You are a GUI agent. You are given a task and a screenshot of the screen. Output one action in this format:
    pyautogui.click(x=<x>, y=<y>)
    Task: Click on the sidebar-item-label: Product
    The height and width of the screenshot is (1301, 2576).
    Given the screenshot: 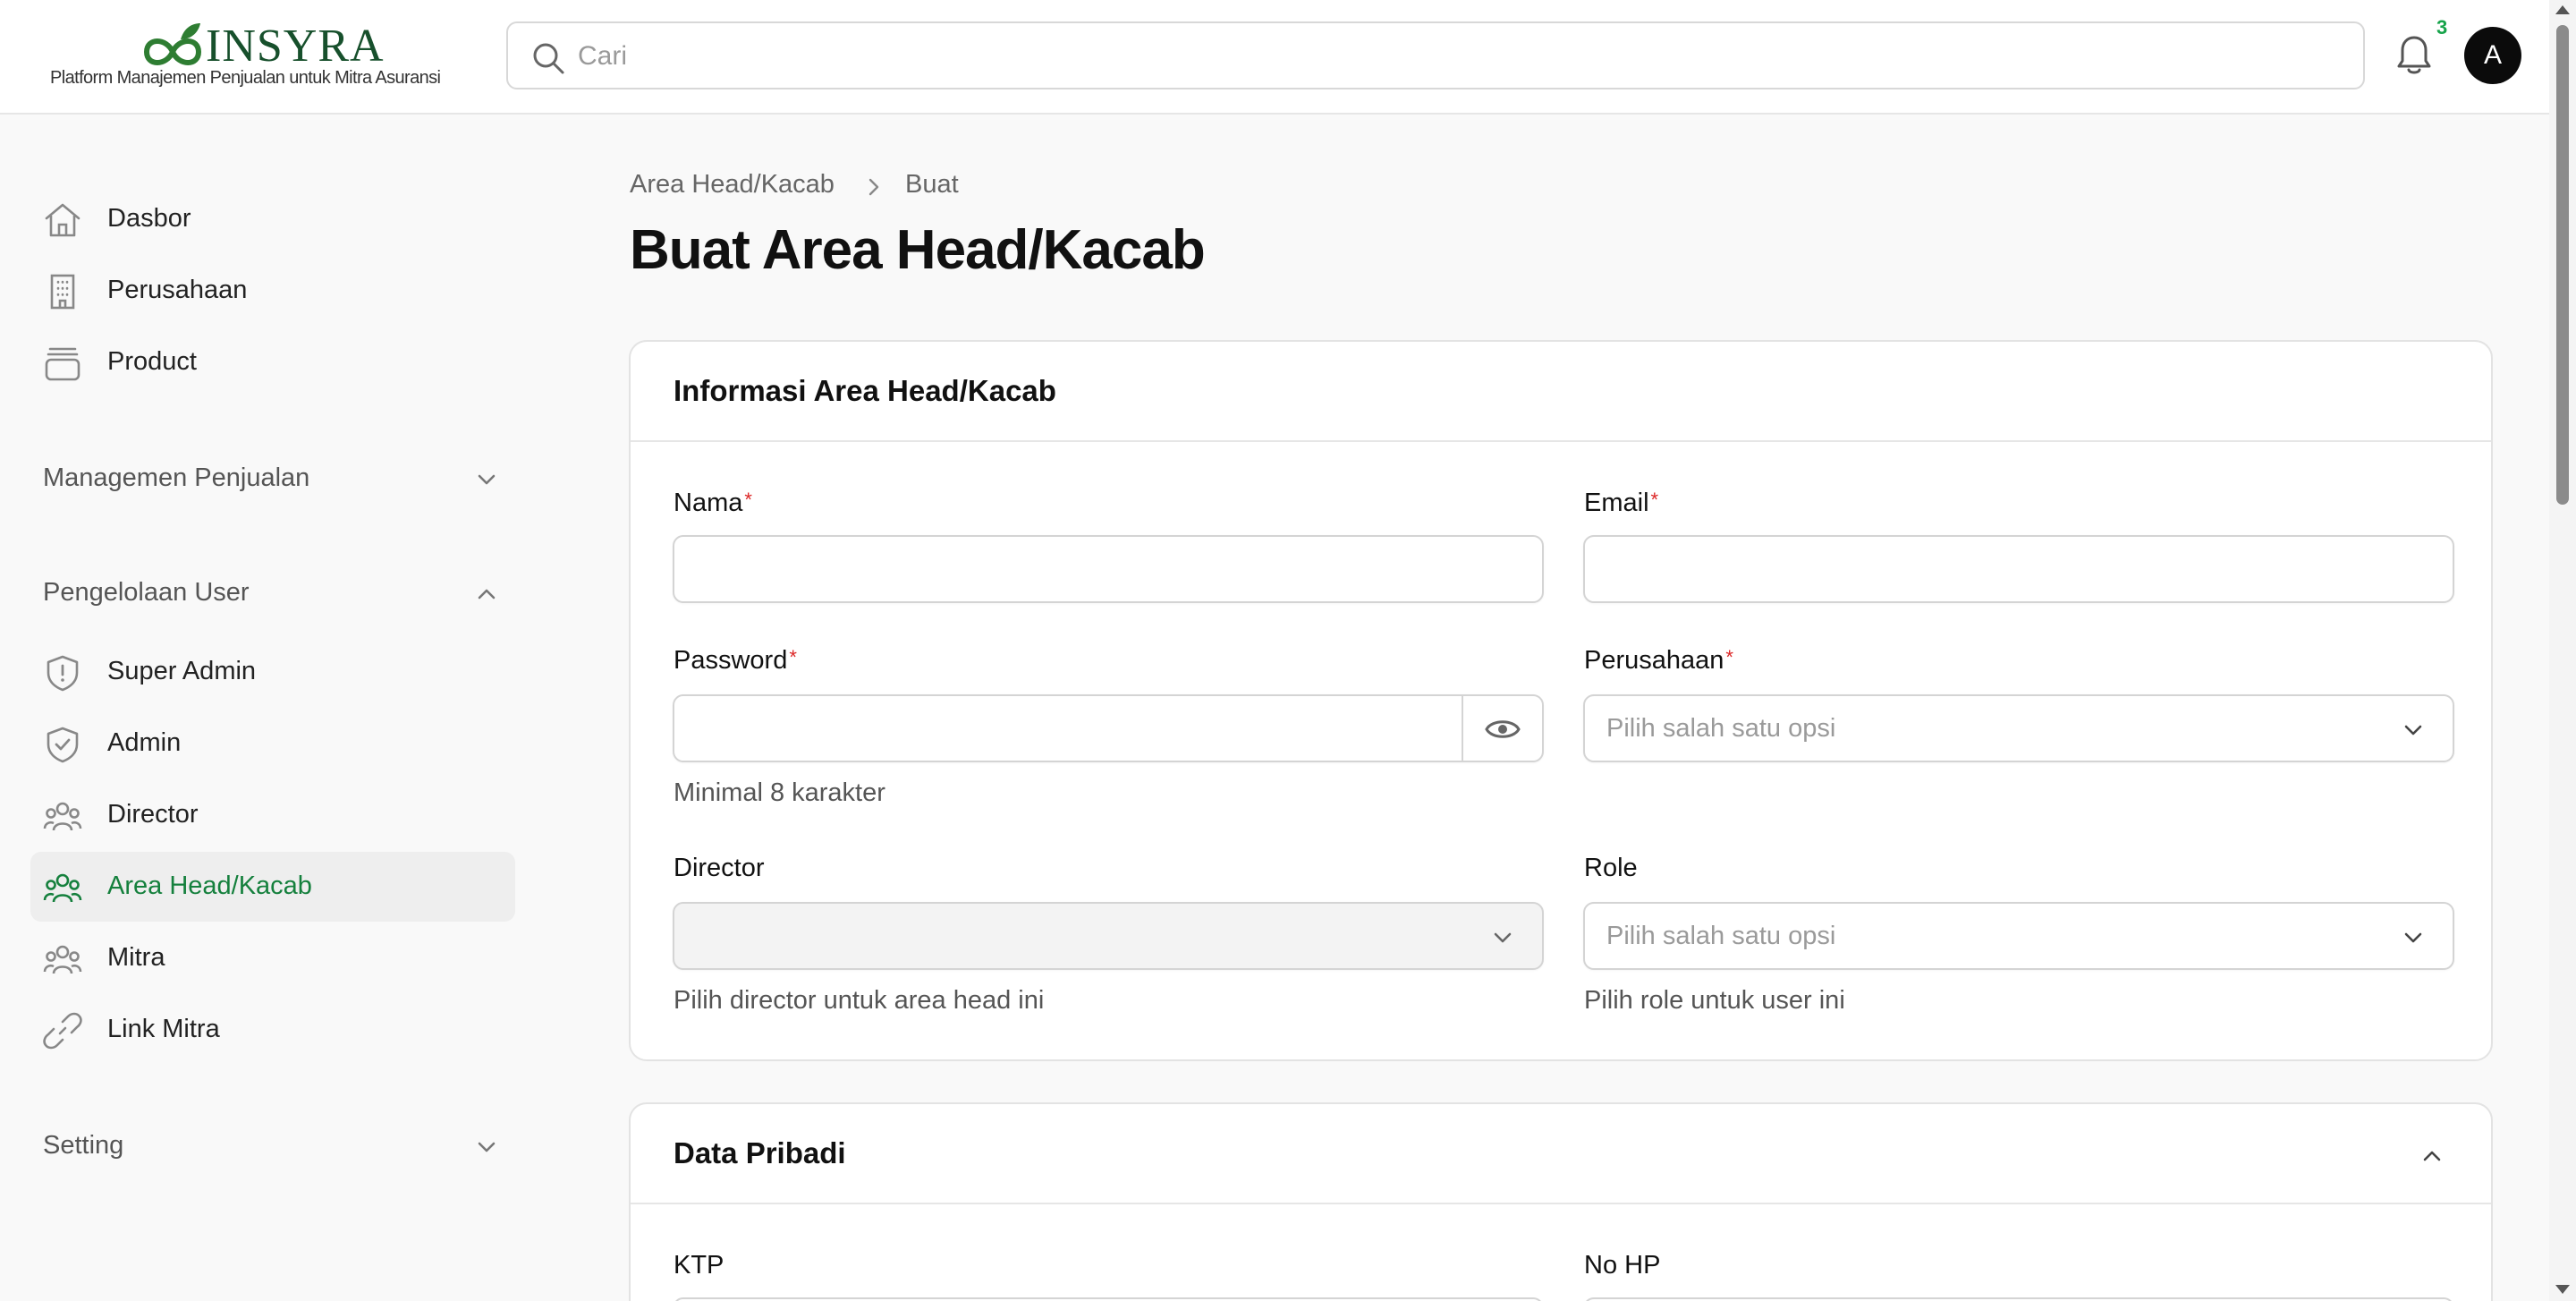 What is the action you would take?
    pyautogui.click(x=152, y=361)
    